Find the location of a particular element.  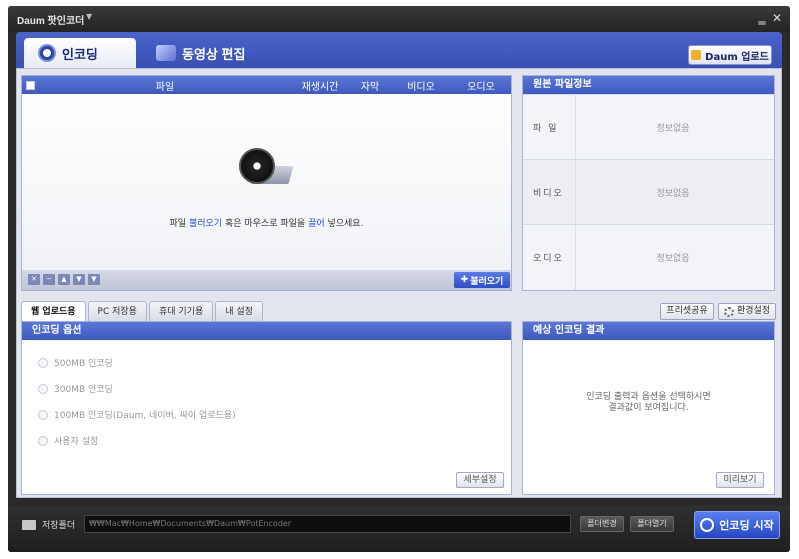

tab-encoding-label: 인코딩 is located at coordinates (80, 54).